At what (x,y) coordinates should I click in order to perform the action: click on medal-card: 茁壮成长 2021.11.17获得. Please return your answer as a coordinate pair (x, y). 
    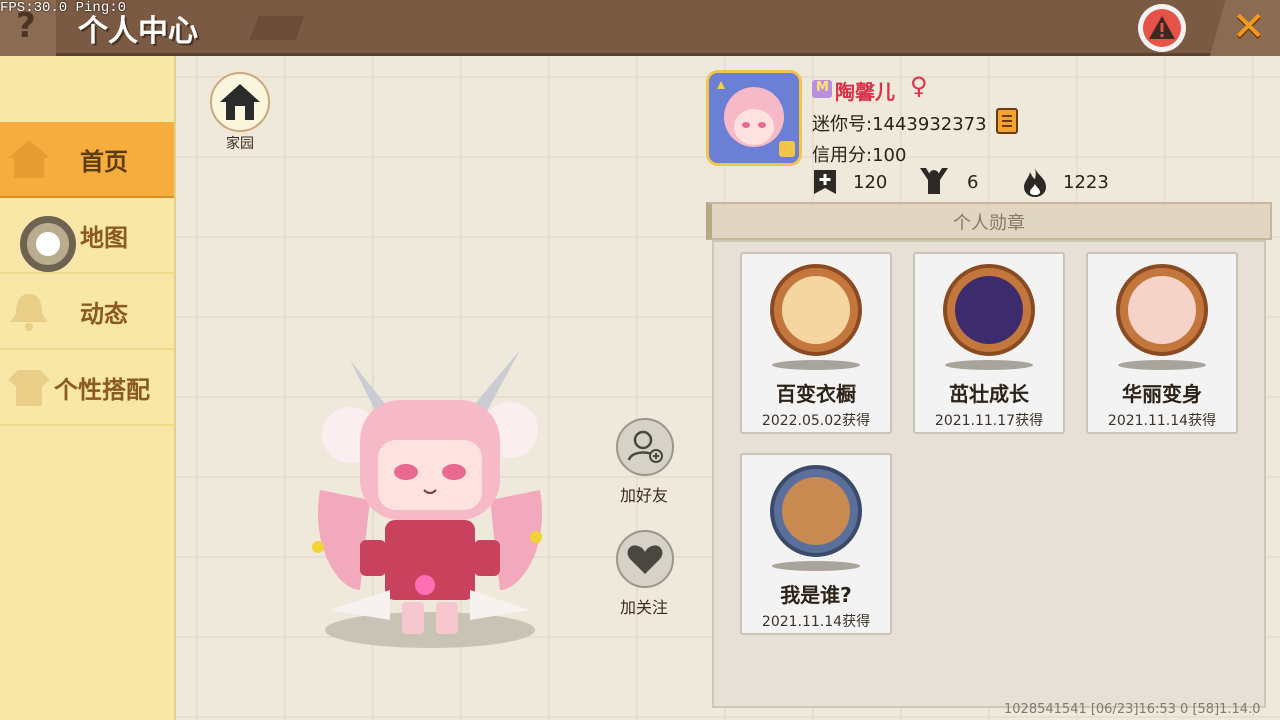
    Looking at the image, I should click on (989, 343).